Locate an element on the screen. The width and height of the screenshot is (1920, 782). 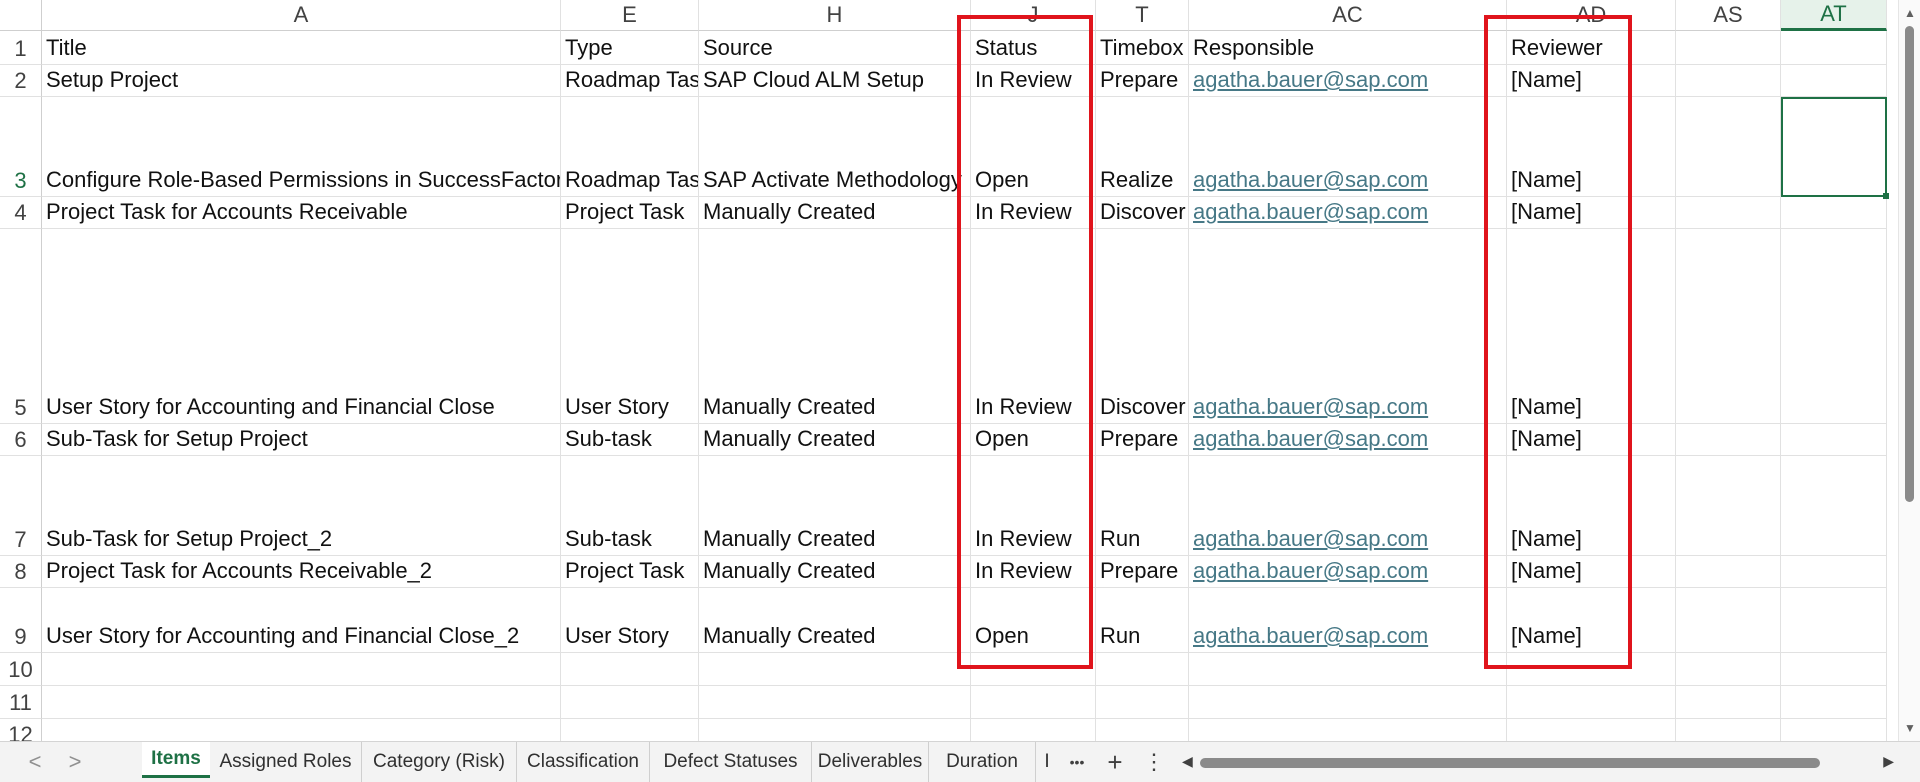
row-header-7: 7 is located at coordinates (21, 506).